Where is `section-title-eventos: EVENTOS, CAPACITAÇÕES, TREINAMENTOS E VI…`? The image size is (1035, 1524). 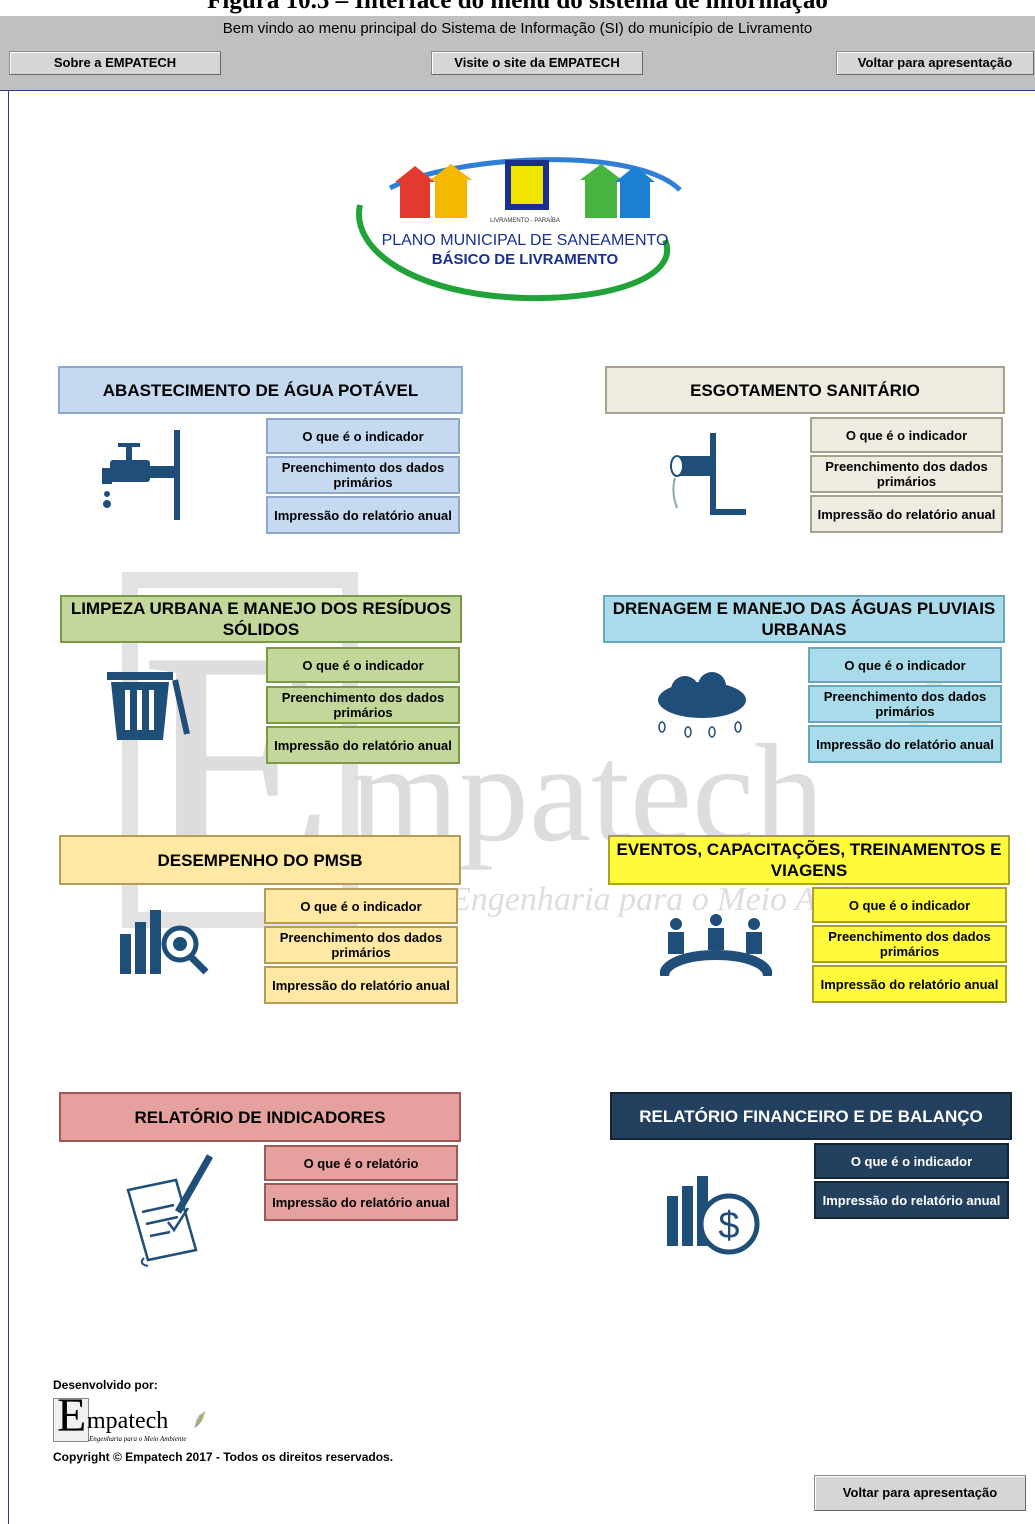 section-title-eventos: EVENTOS, CAPACITAÇÕES, TREINAMENTOS E VI… is located at coordinates (809, 860).